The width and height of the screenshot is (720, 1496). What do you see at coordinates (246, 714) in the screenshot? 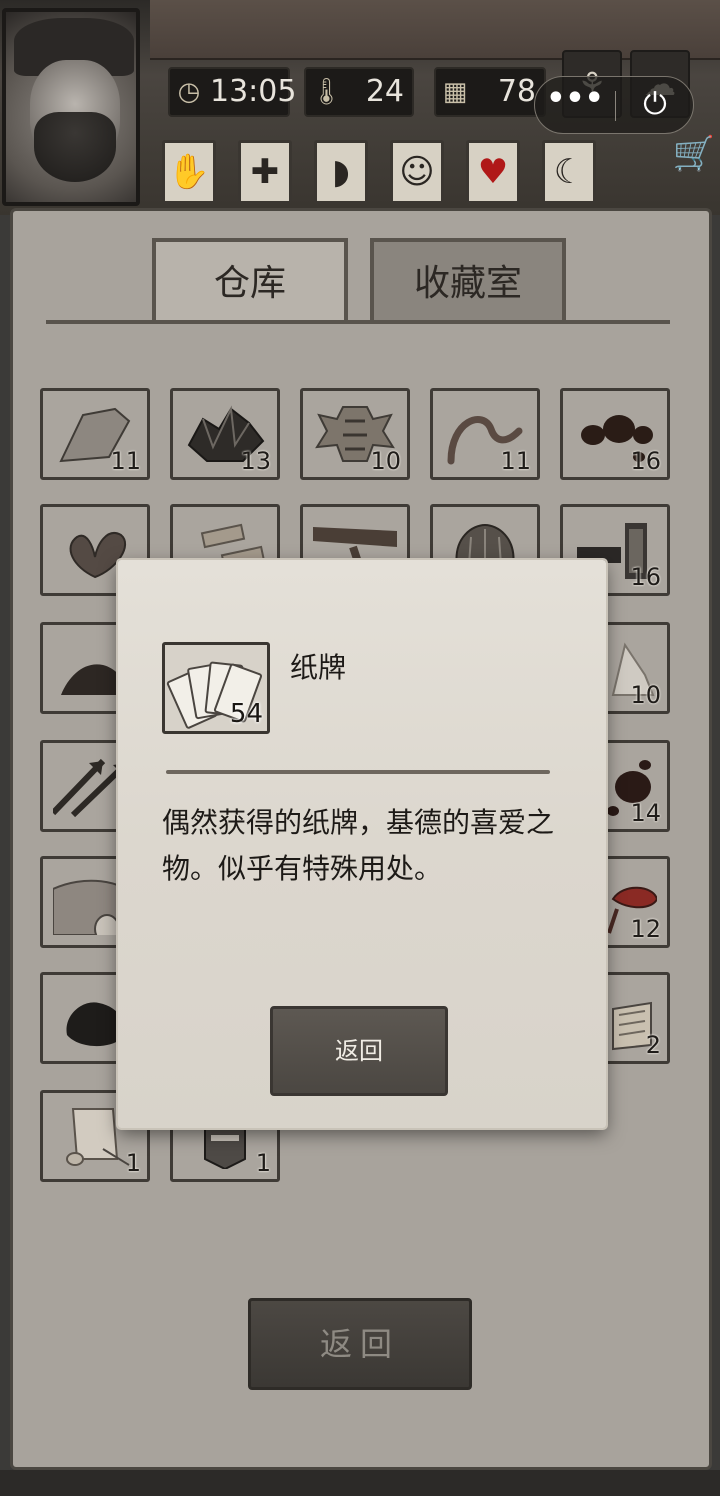
I see `item-count: 54` at bounding box center [246, 714].